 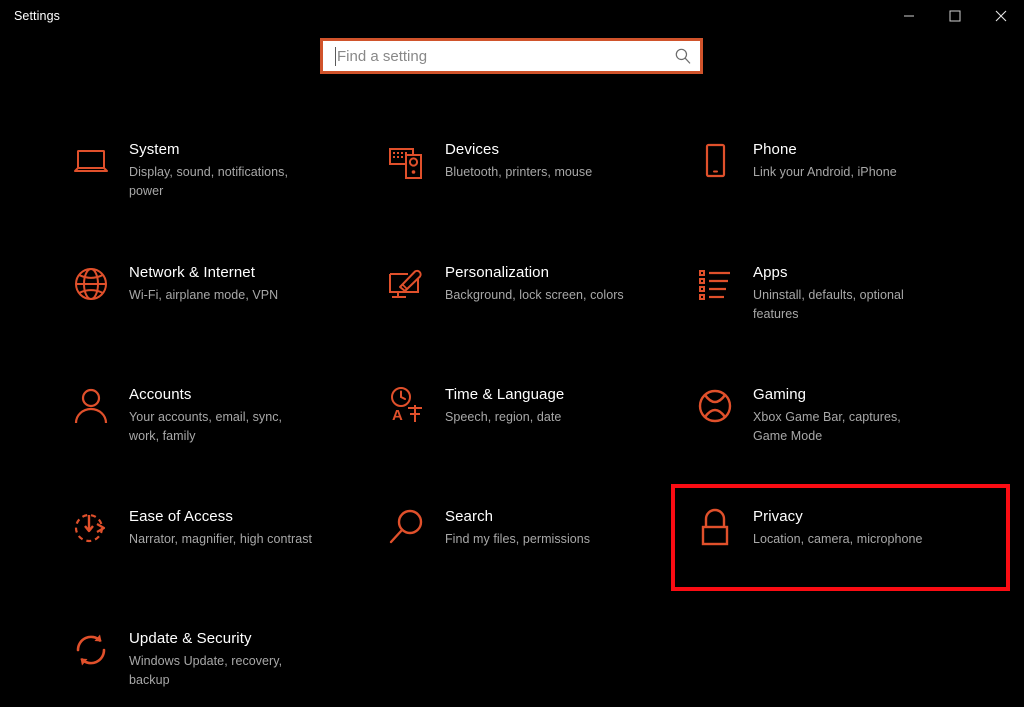 What do you see at coordinates (221, 539) in the screenshot?
I see `setting-description: Narrator, magnifier, high contrast` at bounding box center [221, 539].